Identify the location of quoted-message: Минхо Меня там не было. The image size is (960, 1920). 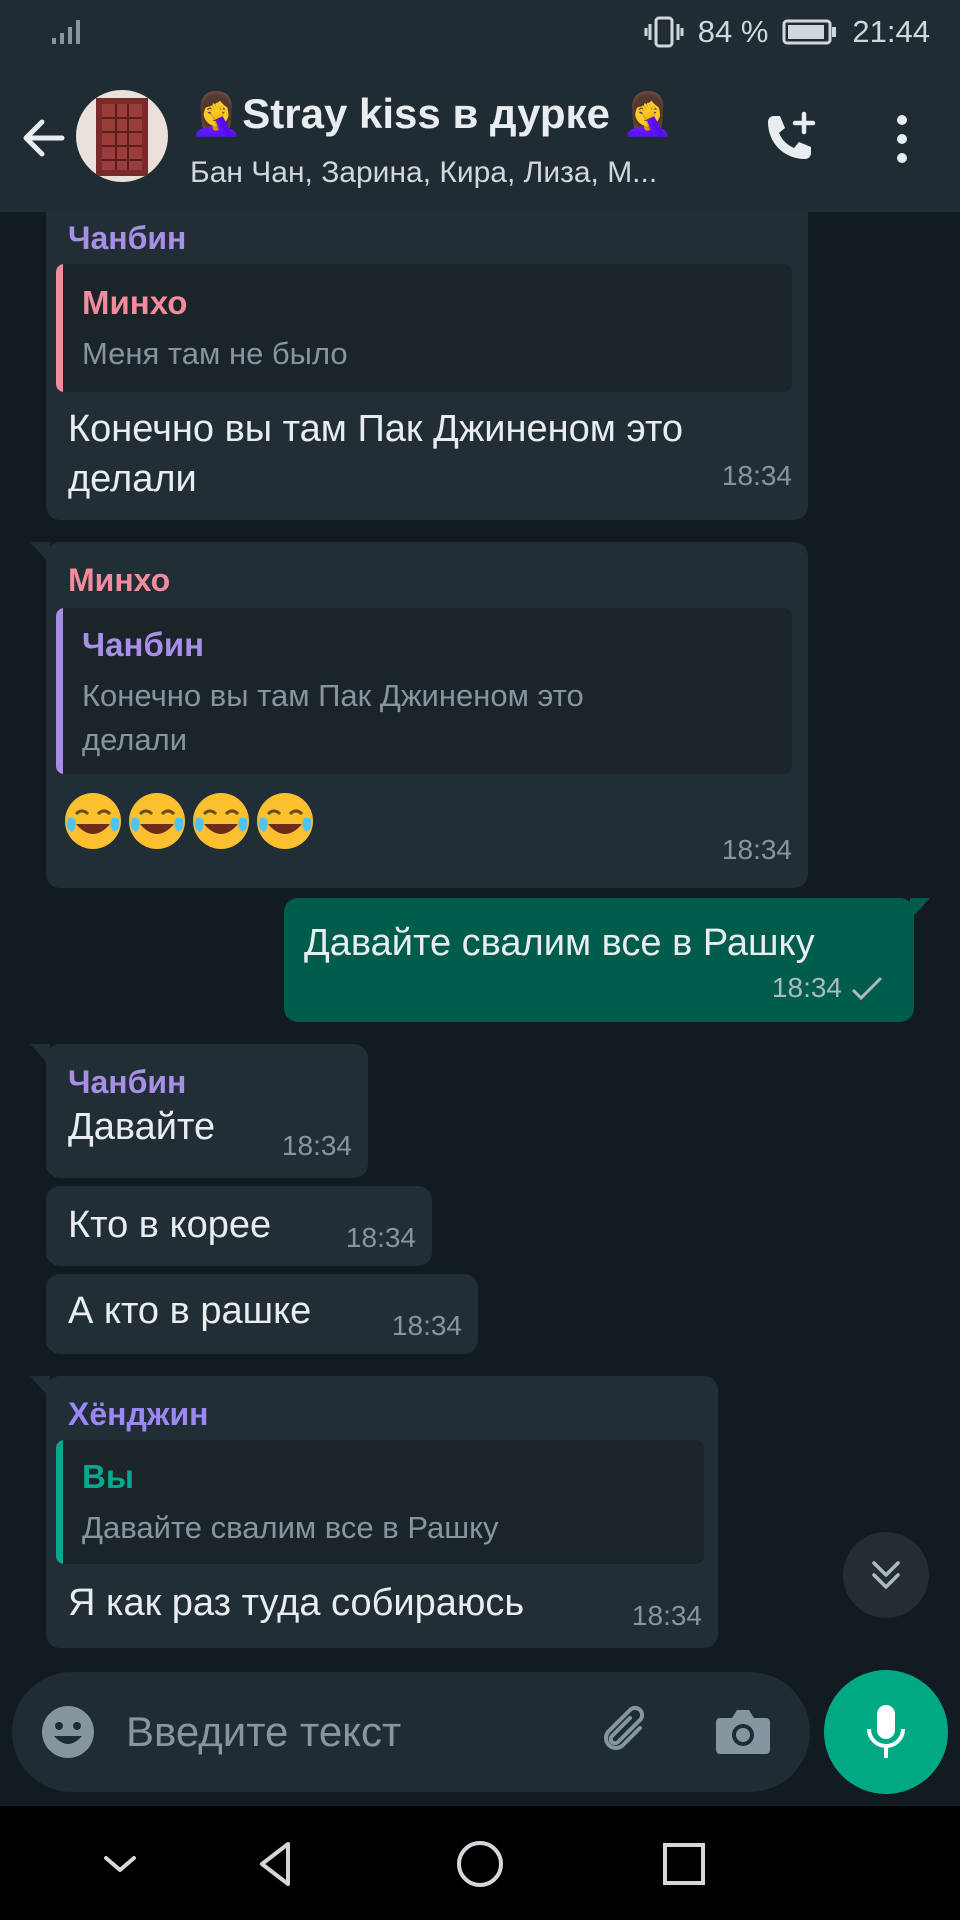
(424, 328).